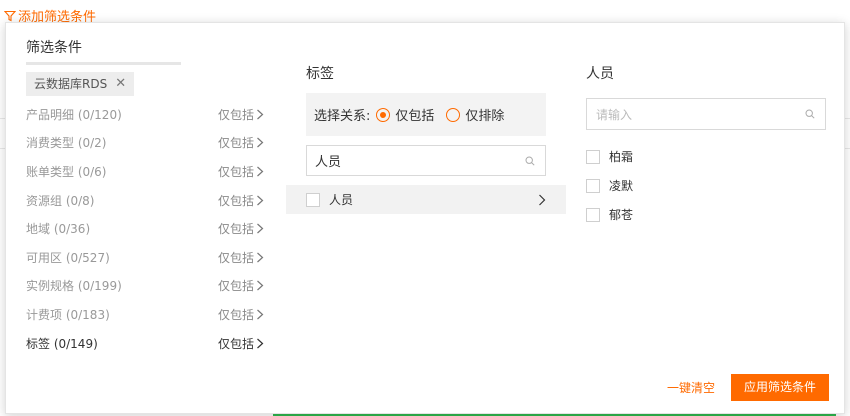  What do you see at coordinates (383, 114) in the screenshot?
I see `radio-selected-icon` at bounding box center [383, 114].